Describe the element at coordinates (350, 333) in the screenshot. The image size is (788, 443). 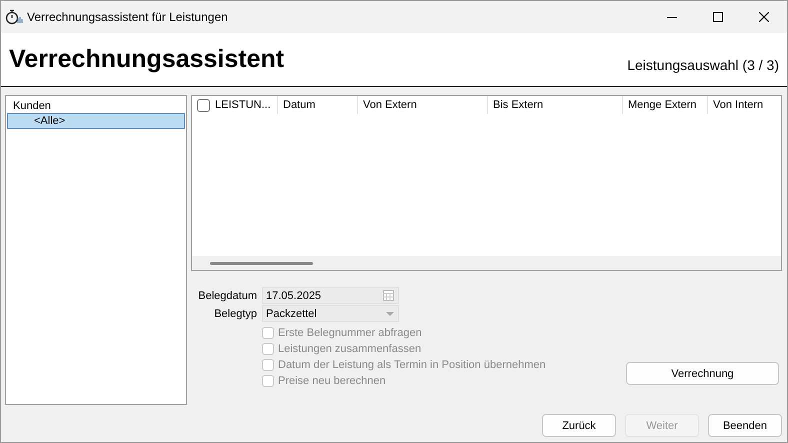
I see `checkbox-label: Erste Belegnummer abfragen` at that location.